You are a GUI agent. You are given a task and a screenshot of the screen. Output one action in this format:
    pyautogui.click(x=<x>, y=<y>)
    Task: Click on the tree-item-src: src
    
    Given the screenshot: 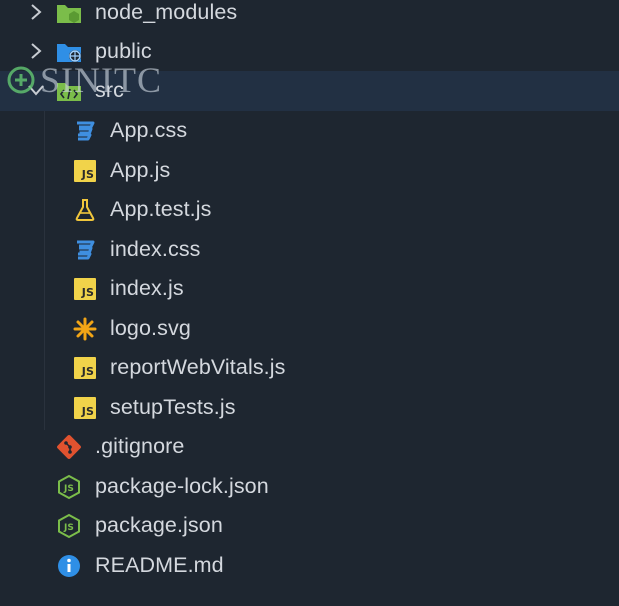 What is the action you would take?
    pyautogui.click(x=309, y=91)
    